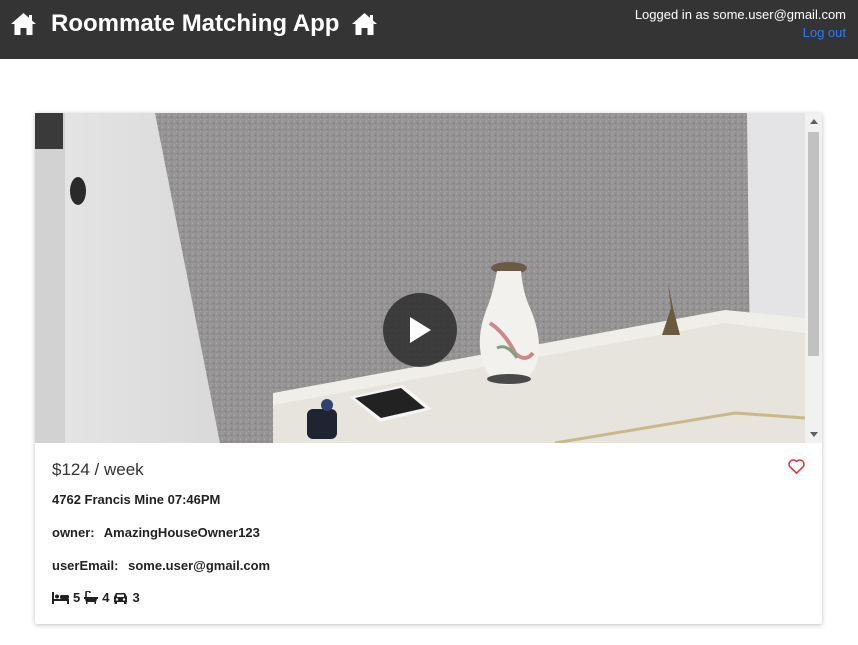  Describe the element at coordinates (796, 466) in the screenshot. I see `heart-icon` at that location.